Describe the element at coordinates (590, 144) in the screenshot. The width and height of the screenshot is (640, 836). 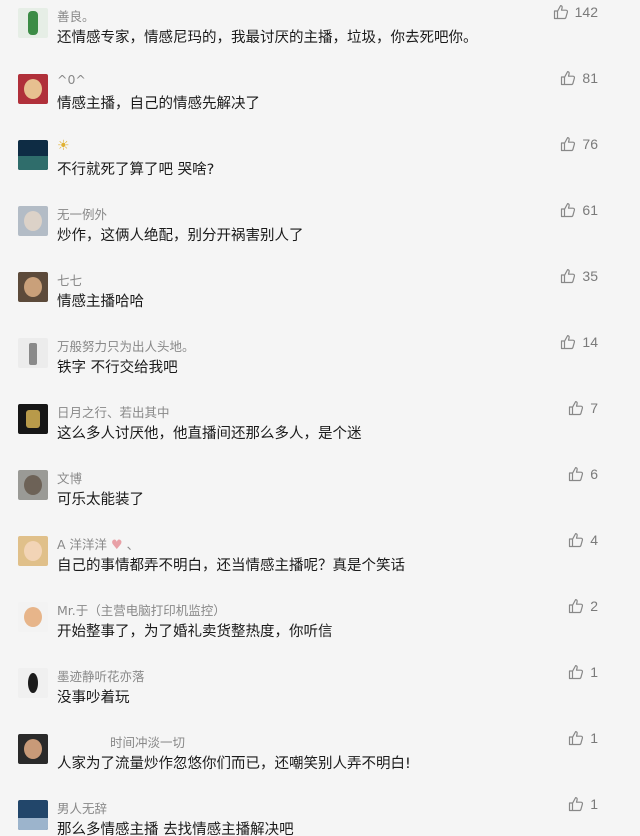
I see `like-count: 76` at that location.